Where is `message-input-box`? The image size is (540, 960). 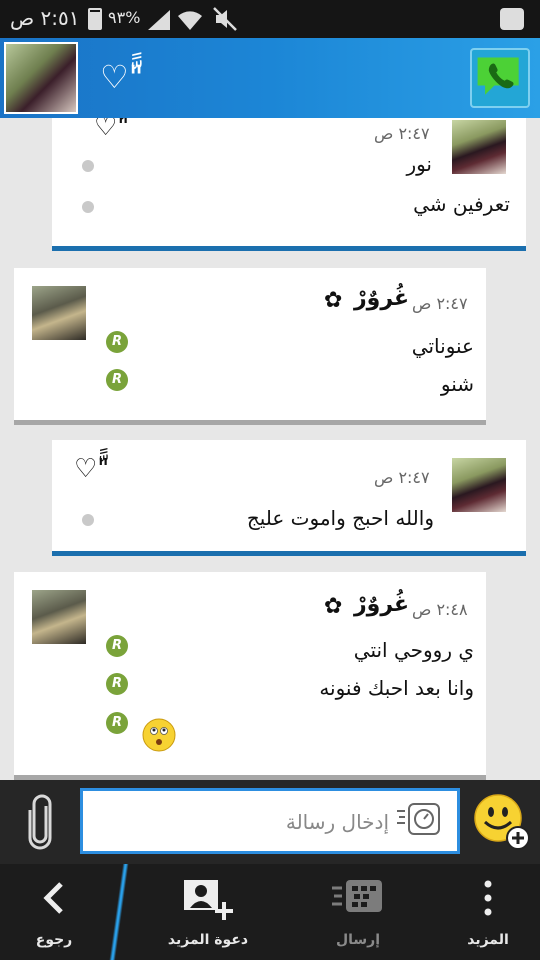 message-input-box is located at coordinates (270, 821).